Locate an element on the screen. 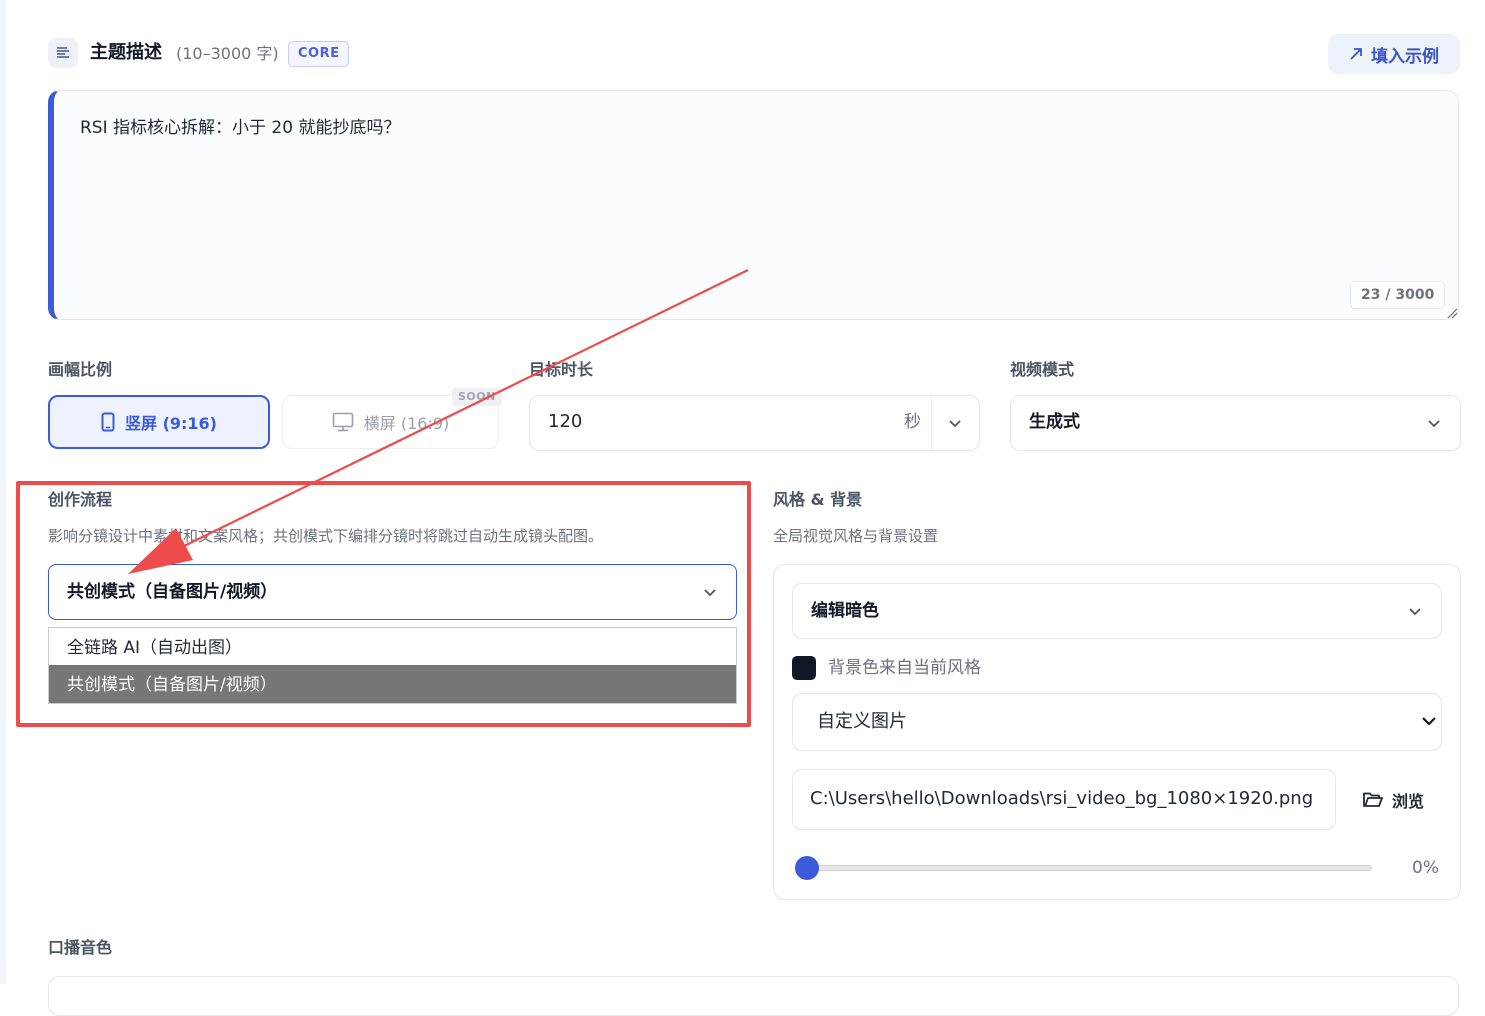 The width and height of the screenshot is (1485, 1016). video-mode-value: 生成式 is located at coordinates (1054, 422).